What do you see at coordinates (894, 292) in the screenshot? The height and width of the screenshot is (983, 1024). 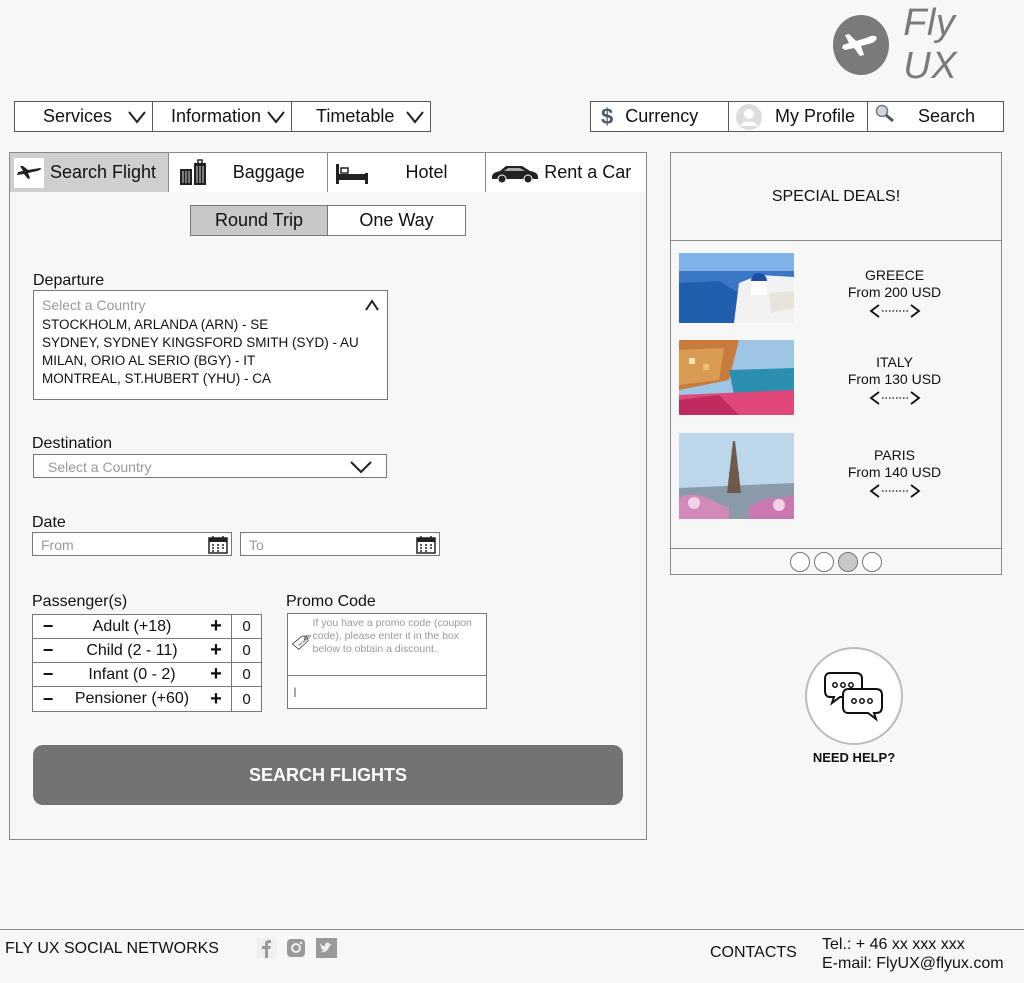 I see `deal-price: From 200 USD` at bounding box center [894, 292].